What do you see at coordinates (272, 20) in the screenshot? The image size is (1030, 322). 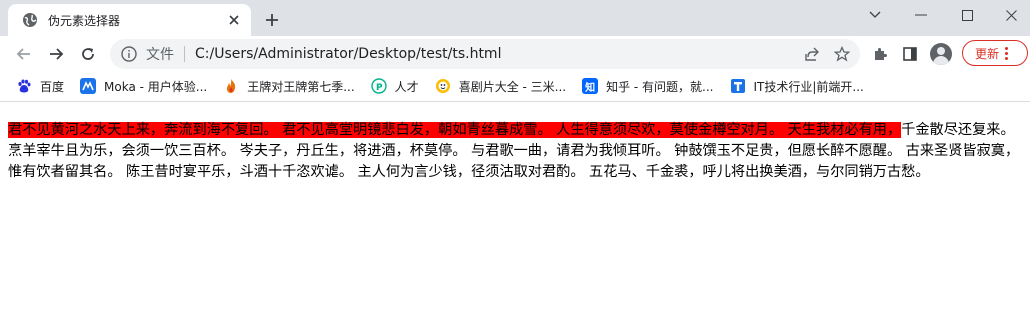 I see `new-tab-button` at bounding box center [272, 20].